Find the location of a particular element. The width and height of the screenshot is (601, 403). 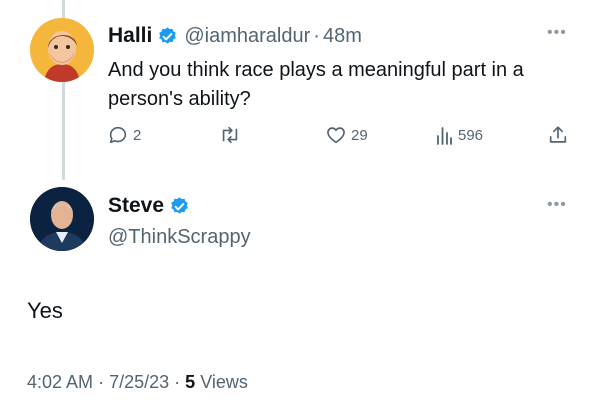

like-button: 29 is located at coordinates (346, 135).